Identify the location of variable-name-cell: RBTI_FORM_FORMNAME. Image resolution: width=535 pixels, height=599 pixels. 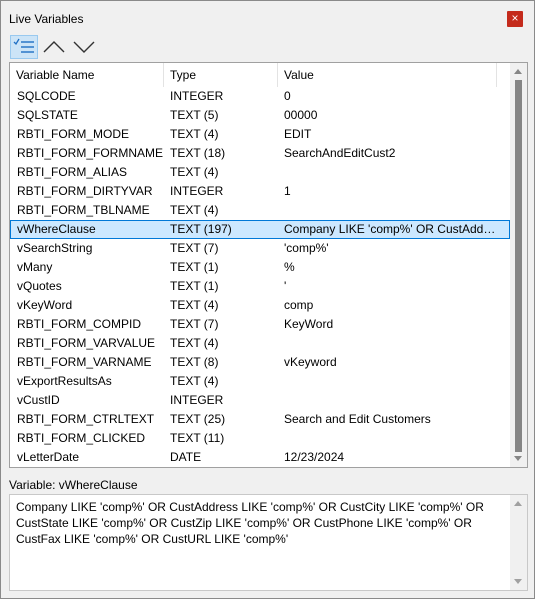
(90, 153).